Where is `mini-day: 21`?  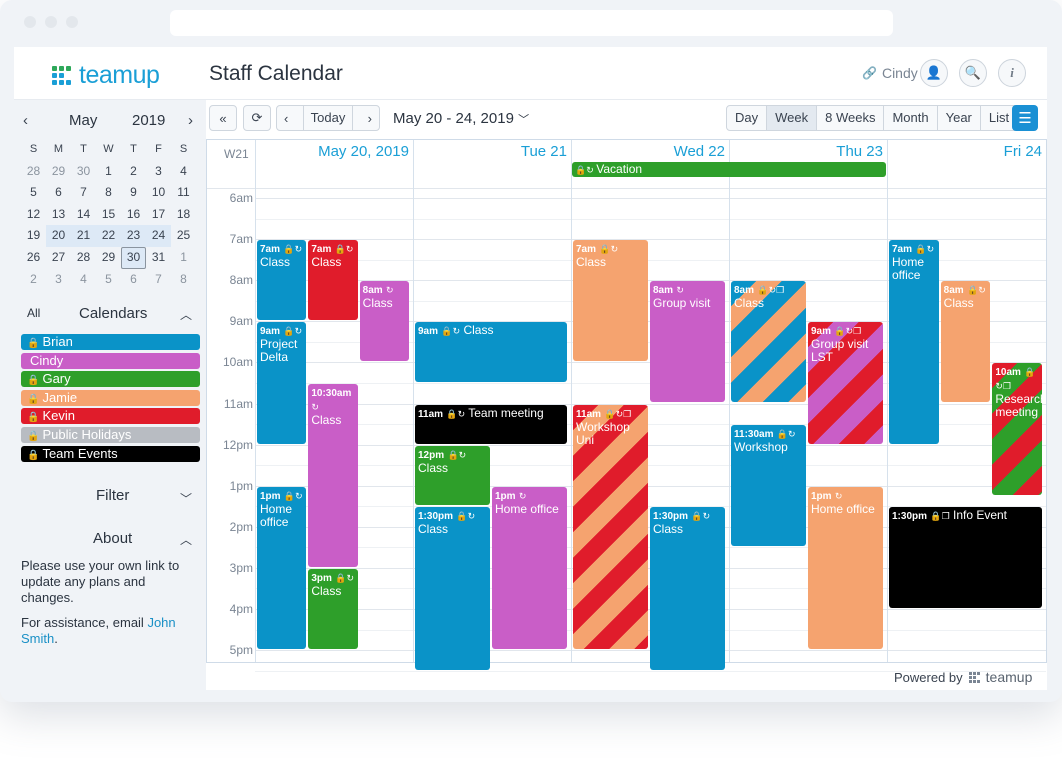
mini-day: 21 is located at coordinates (83, 236).